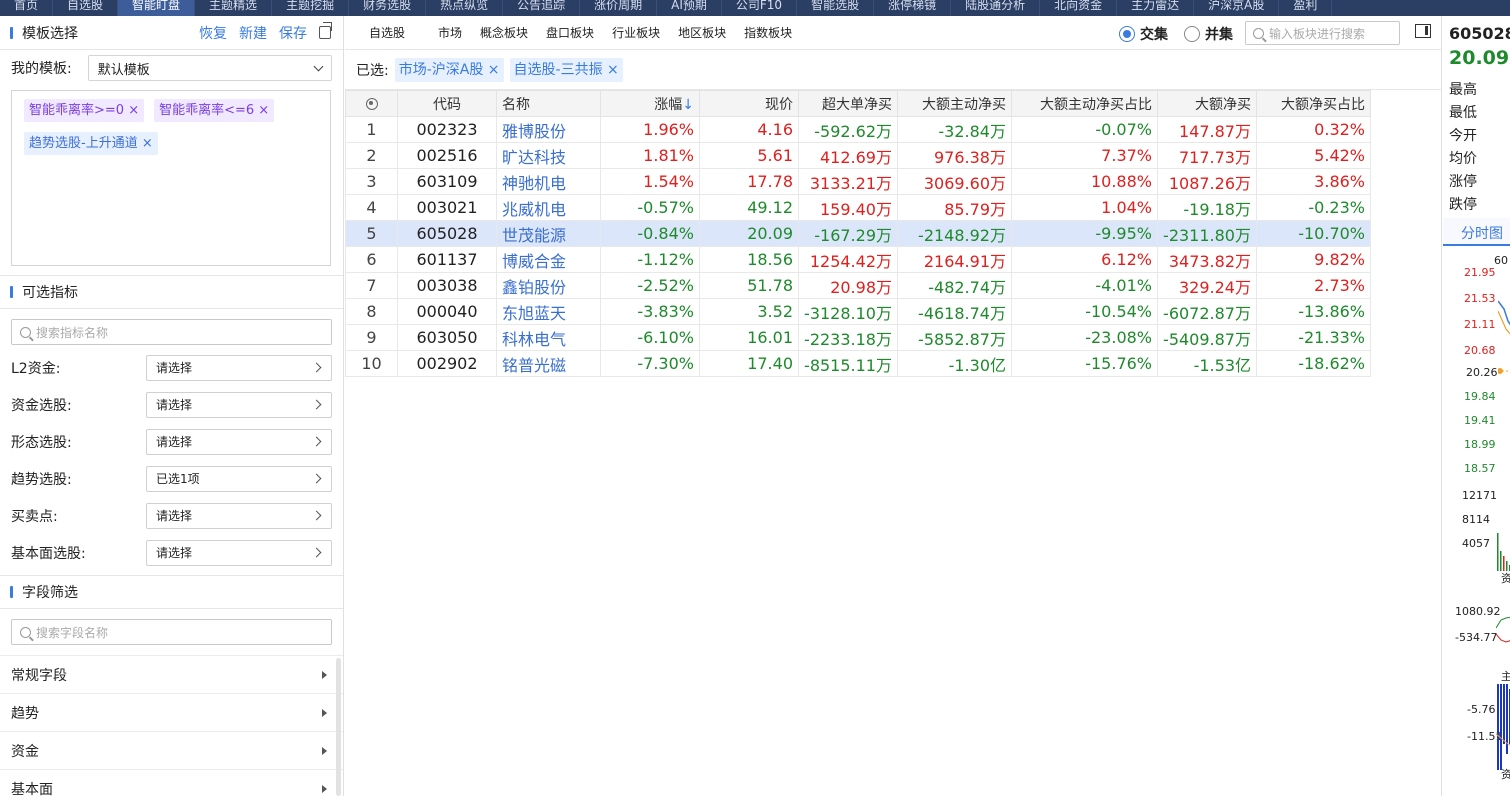 Image resolution: width=1510 pixels, height=796 pixels. Describe the element at coordinates (1313, 103) in the screenshot. I see `column-header: 大额净买占比` at that location.